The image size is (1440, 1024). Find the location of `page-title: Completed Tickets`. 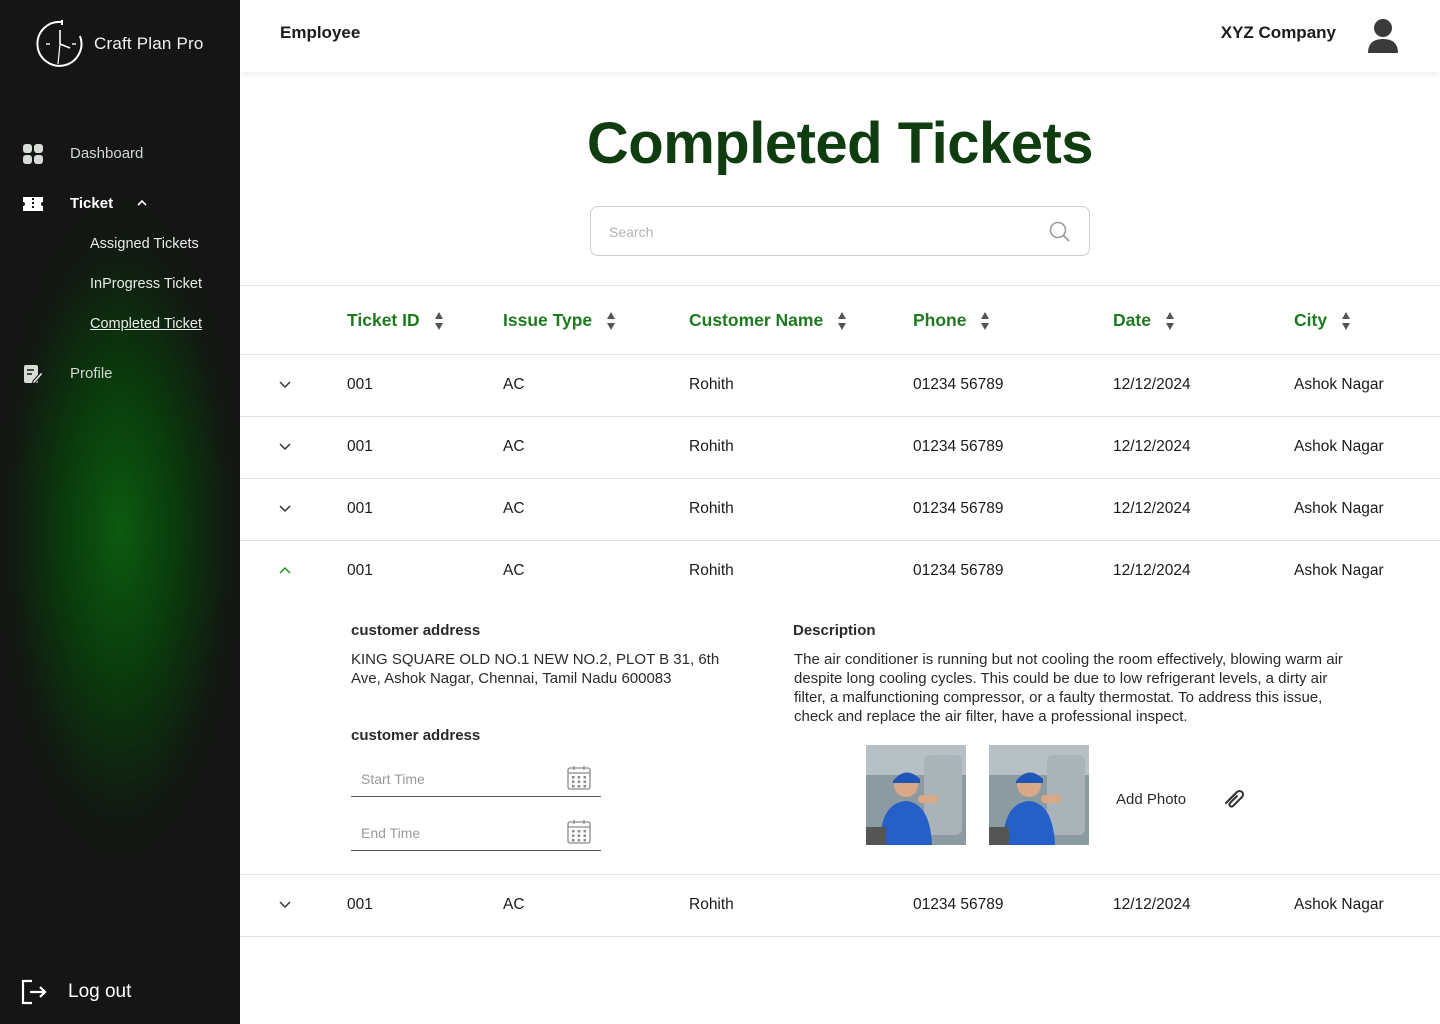

page-title: Completed Tickets is located at coordinates (840, 143).